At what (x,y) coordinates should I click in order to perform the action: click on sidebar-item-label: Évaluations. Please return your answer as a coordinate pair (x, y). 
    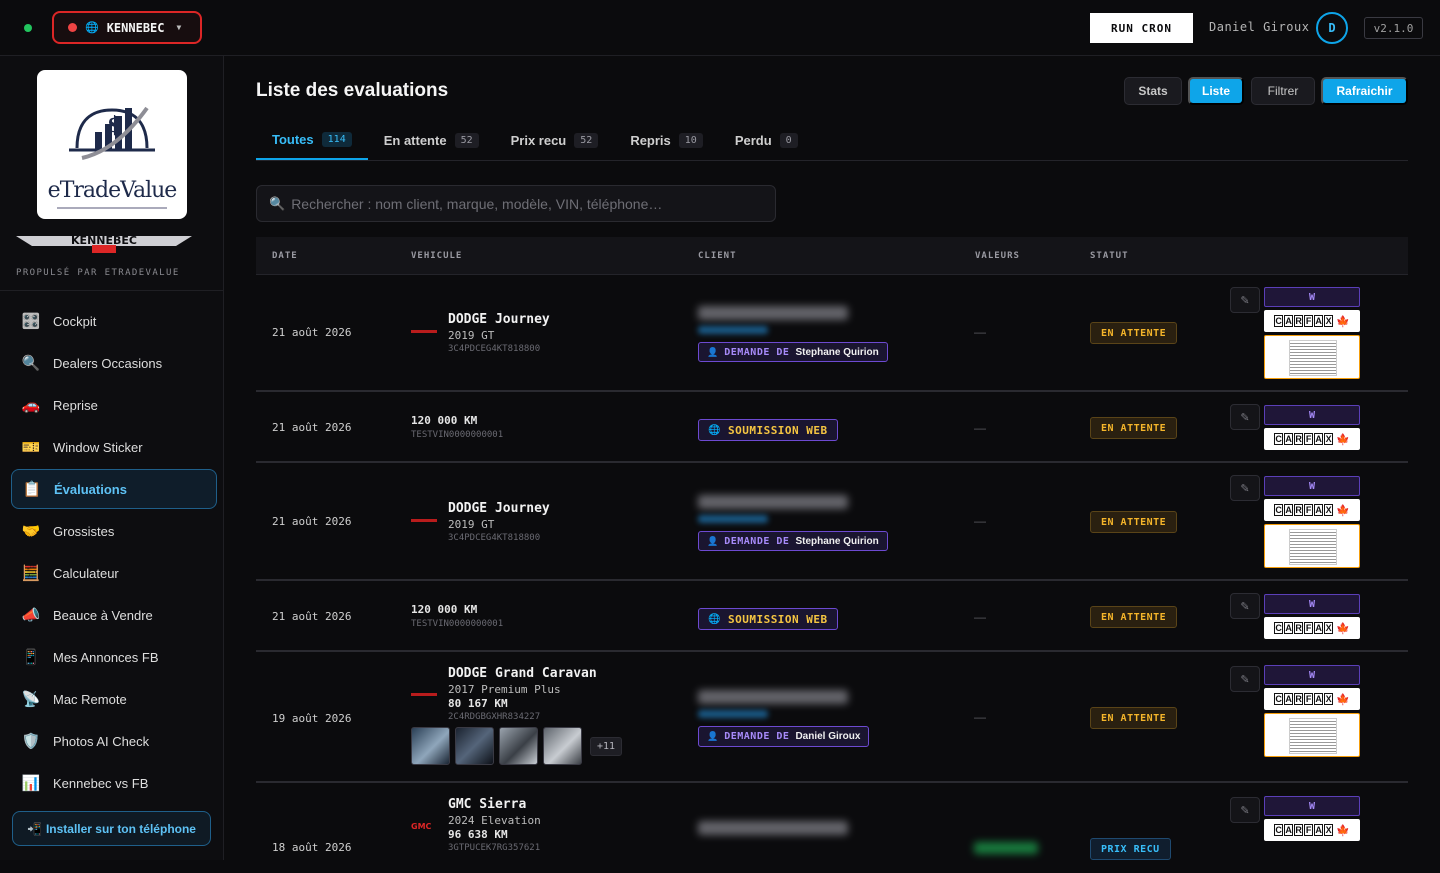
    Looking at the image, I should click on (90, 489).